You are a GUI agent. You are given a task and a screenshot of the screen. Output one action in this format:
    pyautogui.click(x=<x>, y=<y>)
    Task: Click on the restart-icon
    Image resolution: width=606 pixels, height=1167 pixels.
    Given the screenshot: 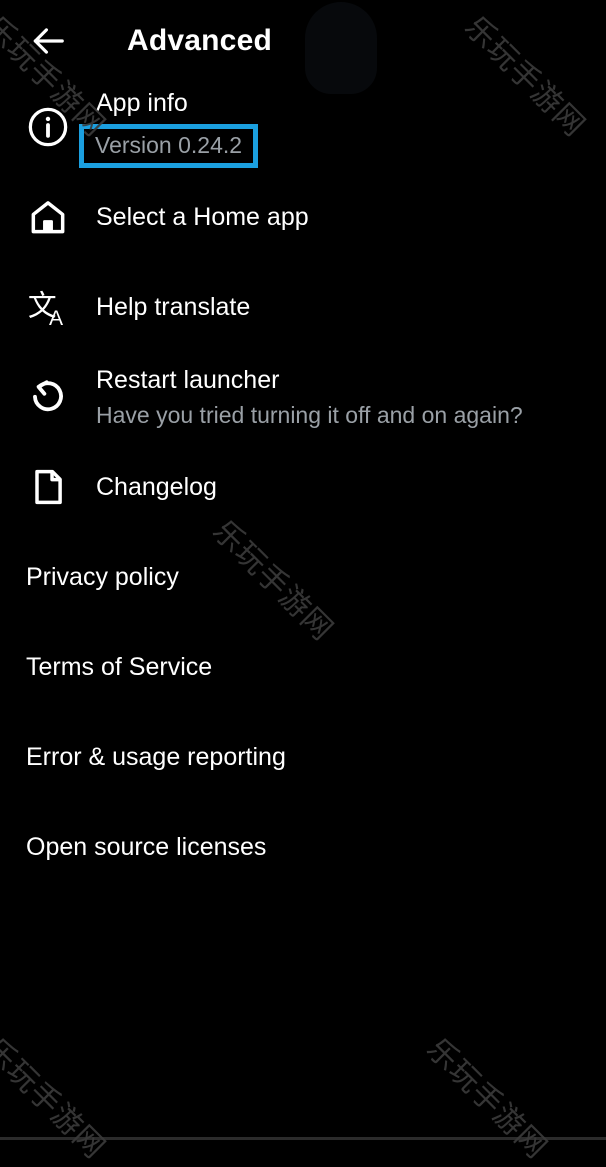 What is the action you would take?
    pyautogui.click(x=48, y=397)
    